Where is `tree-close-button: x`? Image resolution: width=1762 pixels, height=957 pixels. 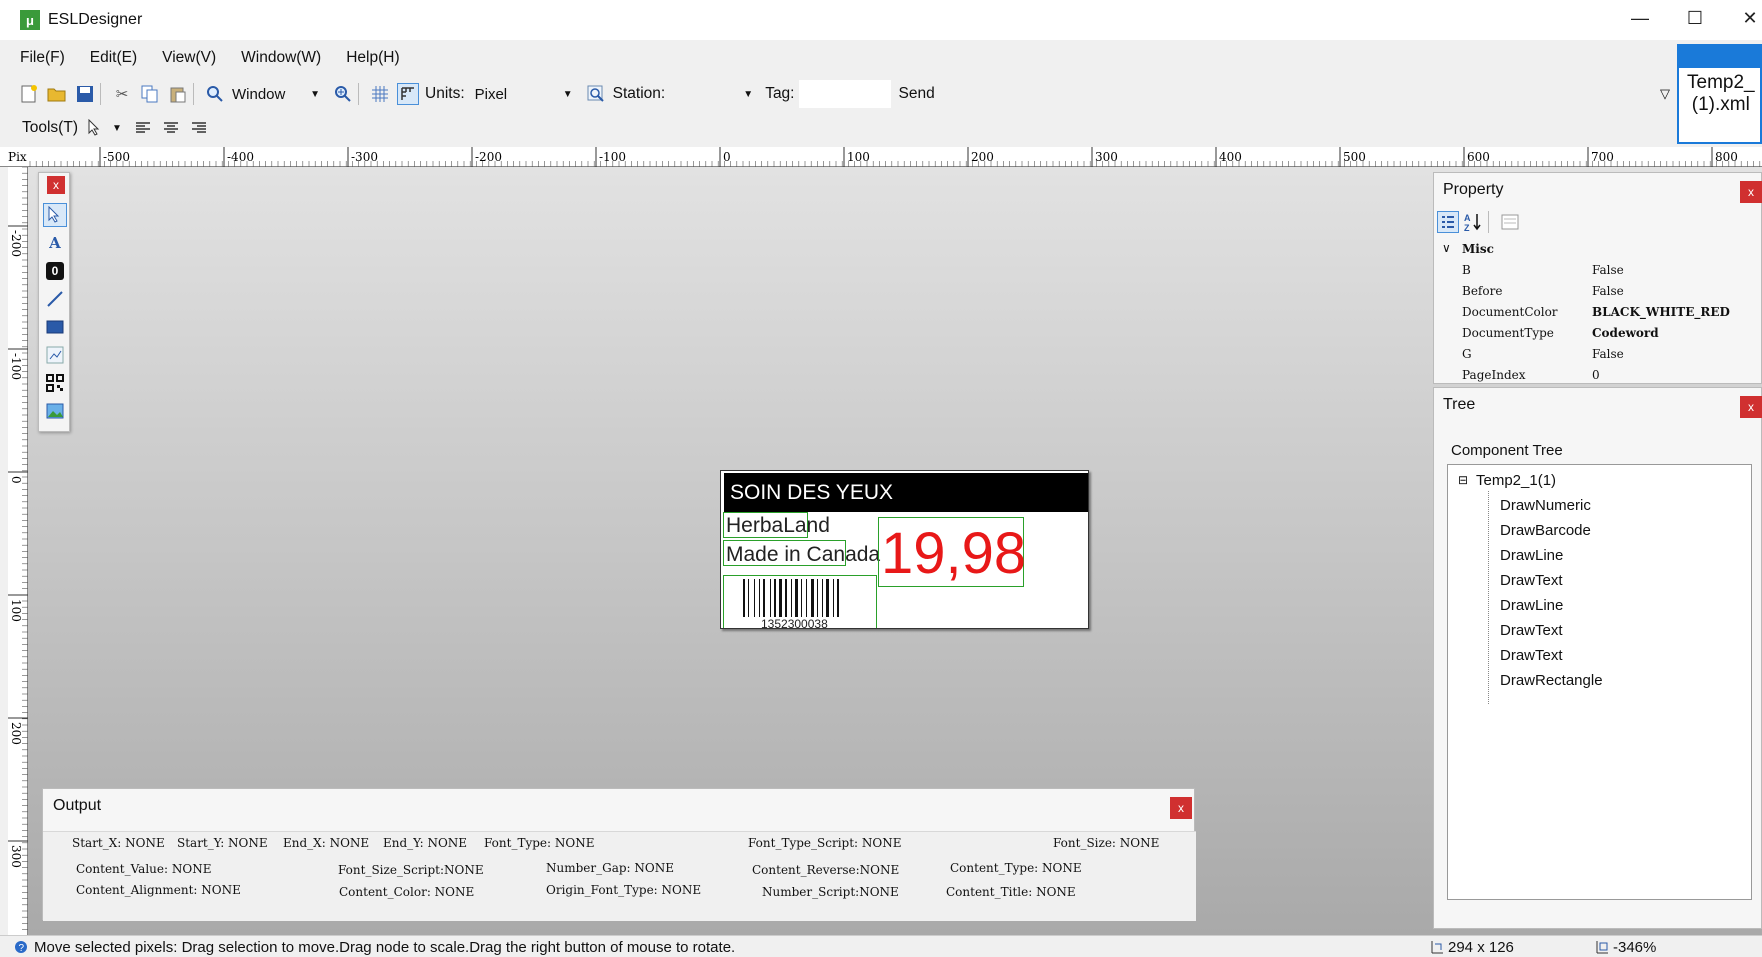
tree-close-button: x is located at coordinates (1751, 407).